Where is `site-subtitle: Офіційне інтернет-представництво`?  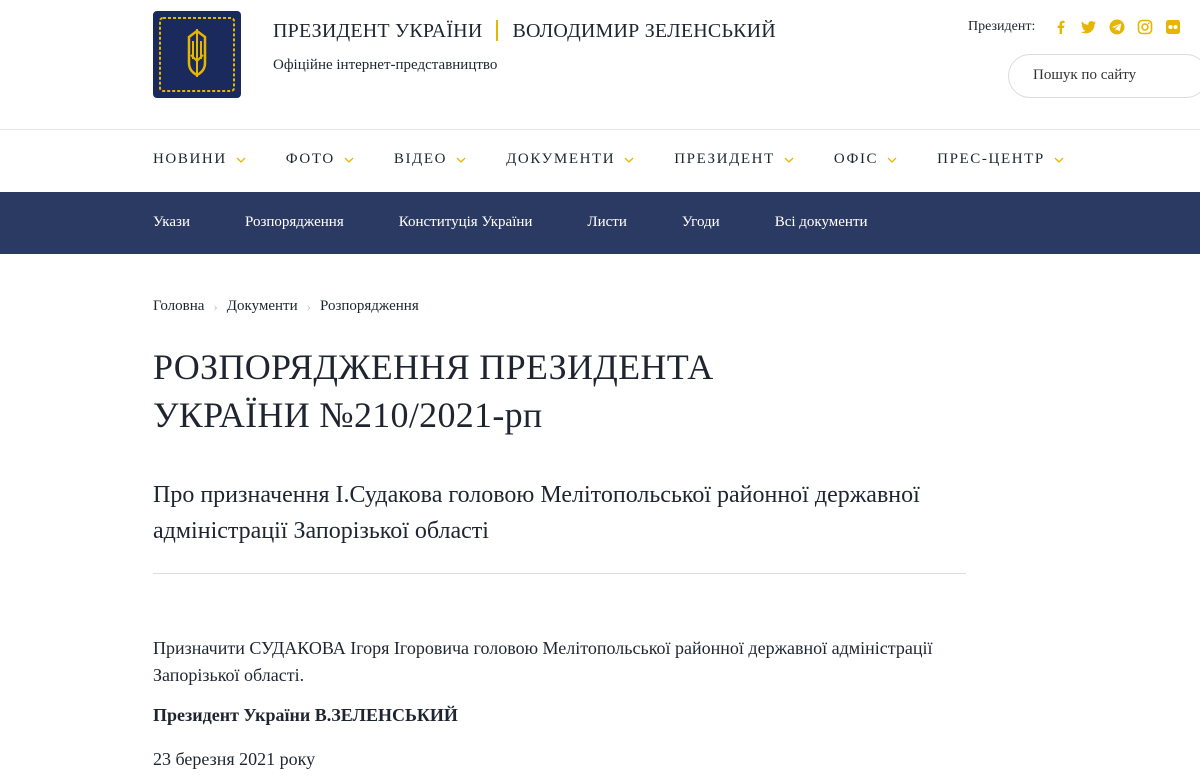 site-subtitle: Офіційне інтернет-представництво is located at coordinates (385, 65).